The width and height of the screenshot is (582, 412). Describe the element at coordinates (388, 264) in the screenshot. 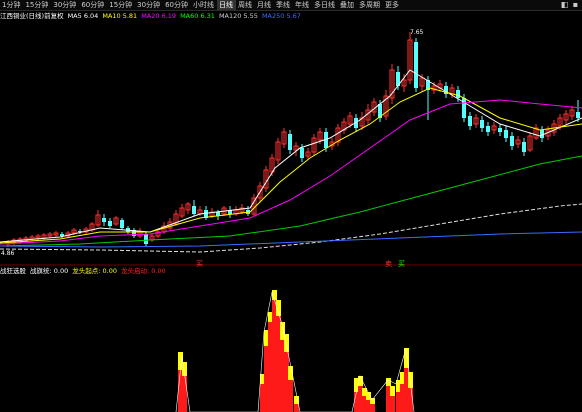

I see `sell-marker-1: 卖` at that location.